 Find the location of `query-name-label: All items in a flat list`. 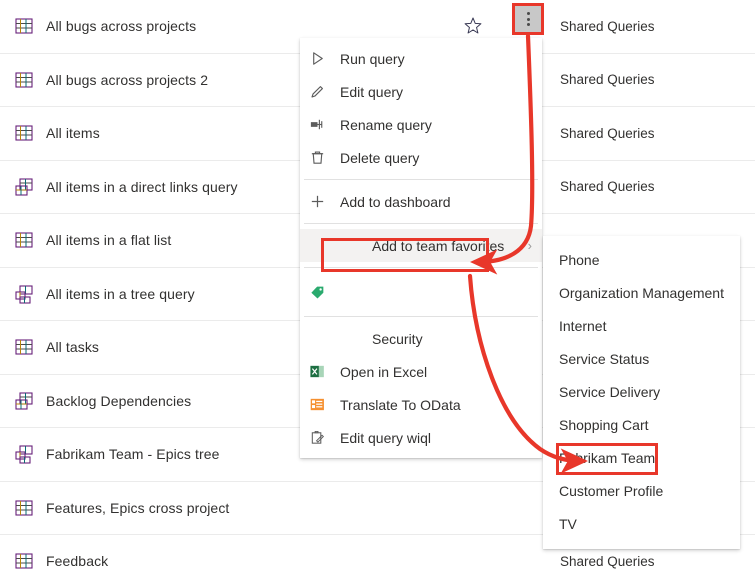

query-name-label: All items in a flat list is located at coordinates (109, 240).